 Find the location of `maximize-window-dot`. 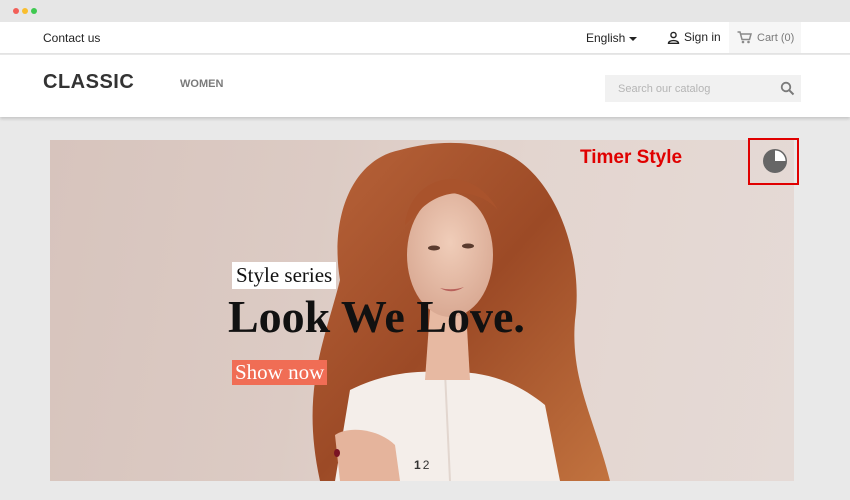

maximize-window-dot is located at coordinates (34, 11).